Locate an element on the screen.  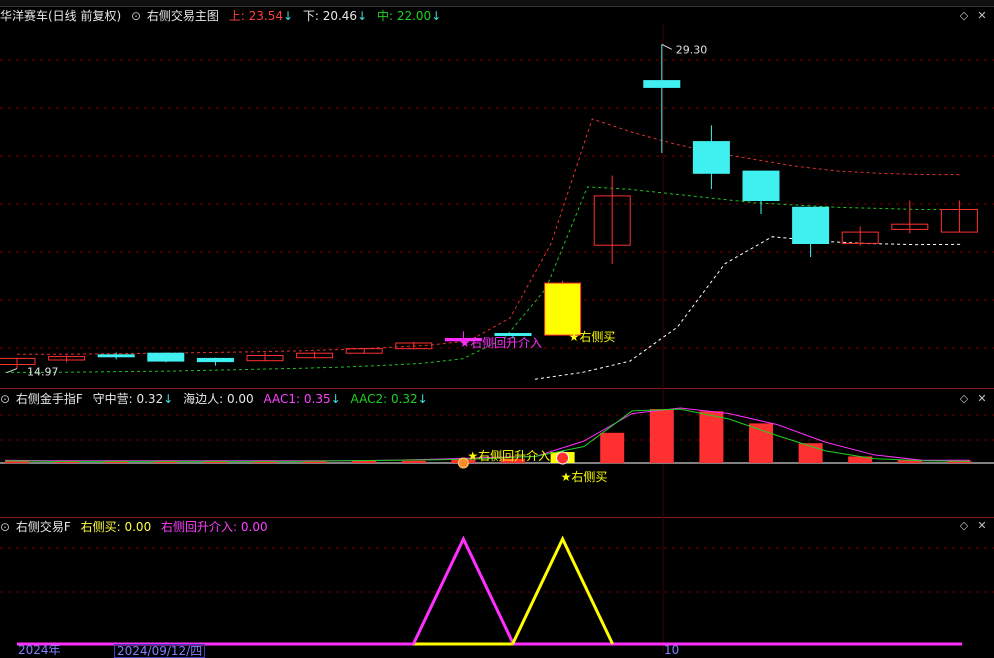
lower-band-line is located at coordinates (748, 308).